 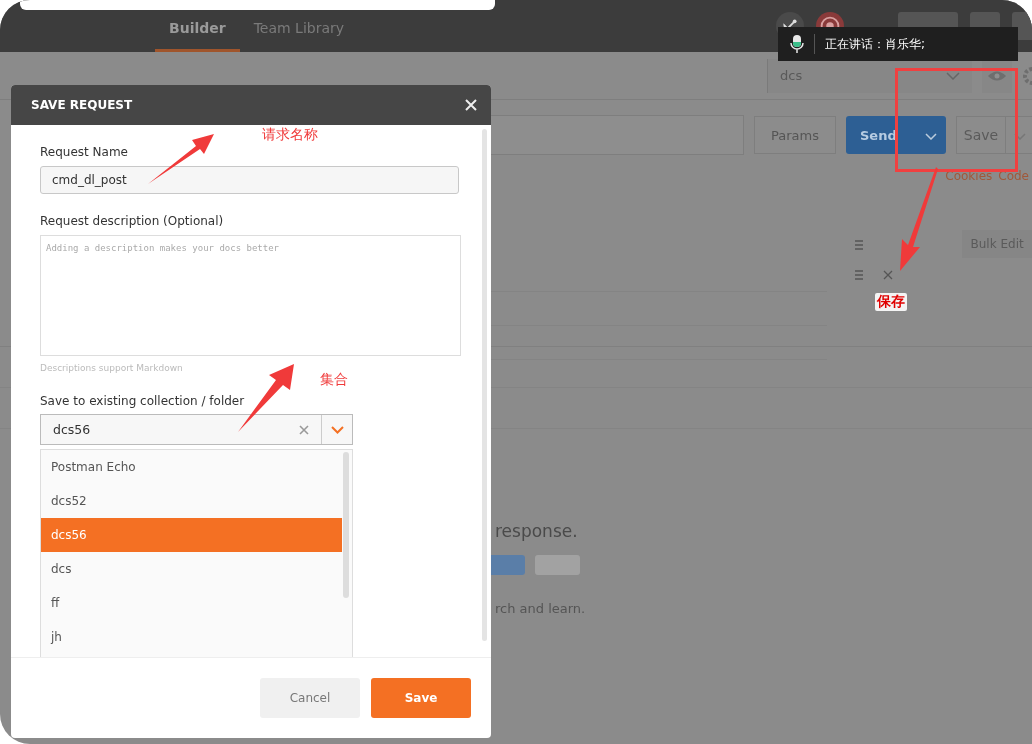 I want to click on dialog-title: SAVE REQUEST, so click(x=82, y=105).